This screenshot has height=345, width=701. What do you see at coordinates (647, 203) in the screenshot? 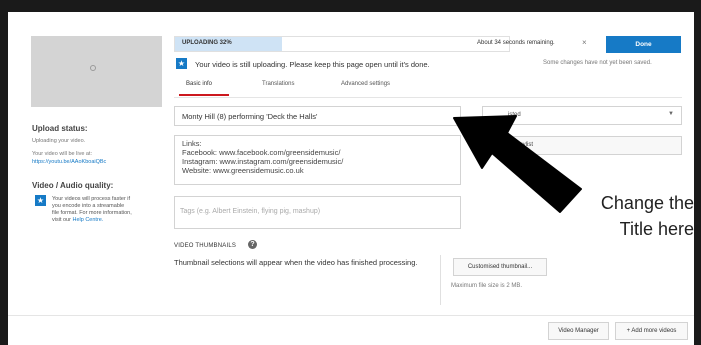
I see `annotation-line-1: Change the` at bounding box center [647, 203].